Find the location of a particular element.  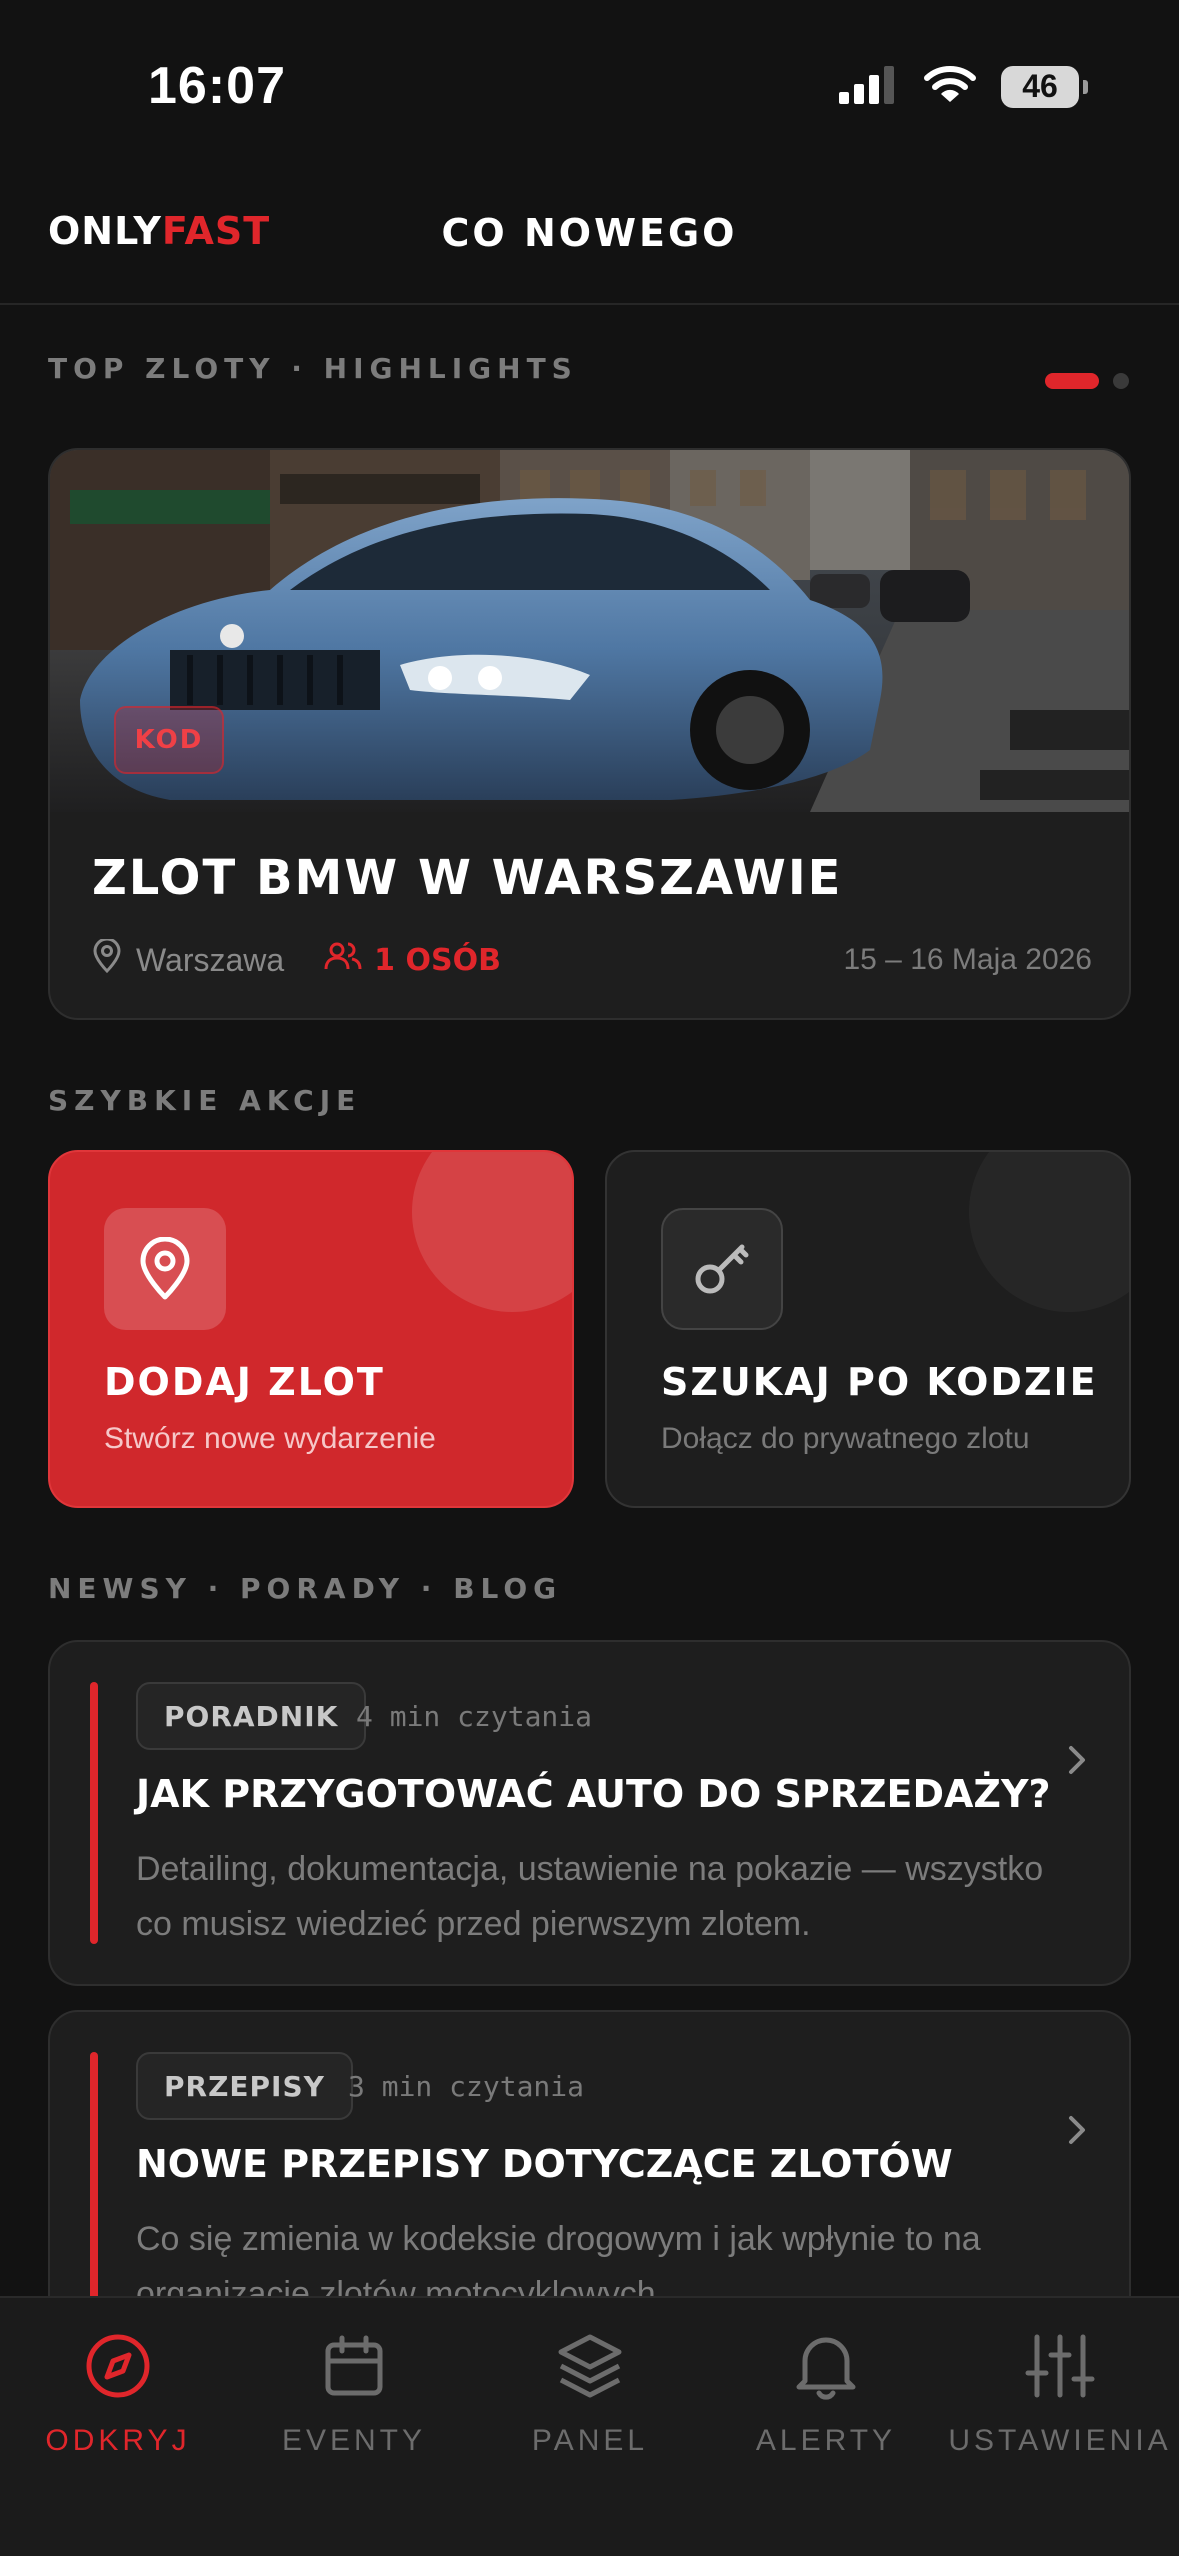

carousel-pager is located at coordinates (1087, 381).